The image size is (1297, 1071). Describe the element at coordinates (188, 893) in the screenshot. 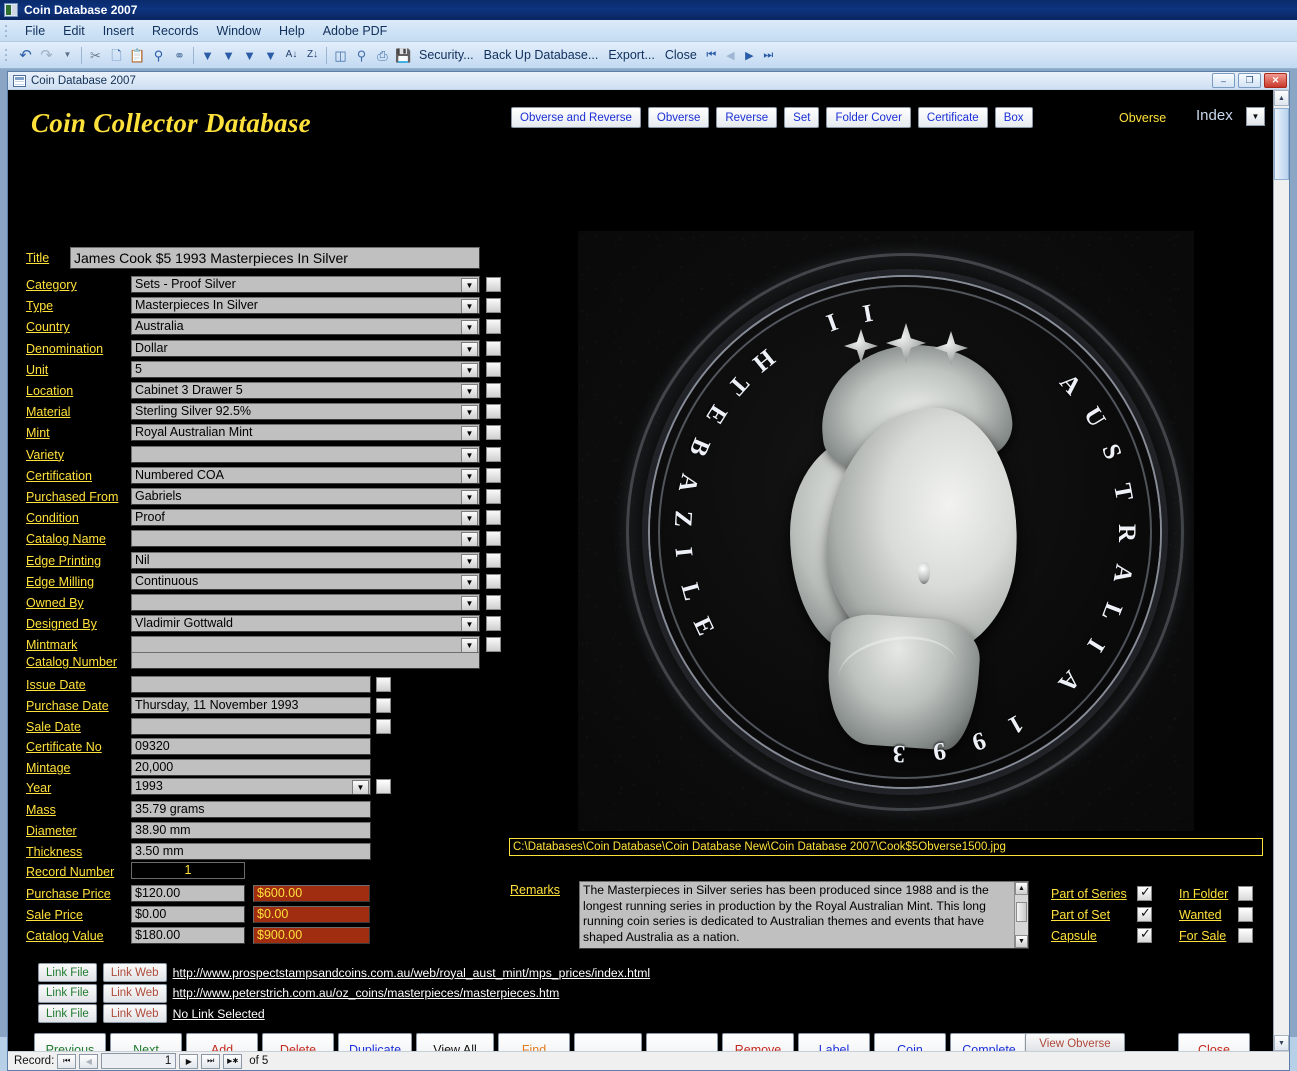

I see `purchase-price-input: $120.00` at that location.